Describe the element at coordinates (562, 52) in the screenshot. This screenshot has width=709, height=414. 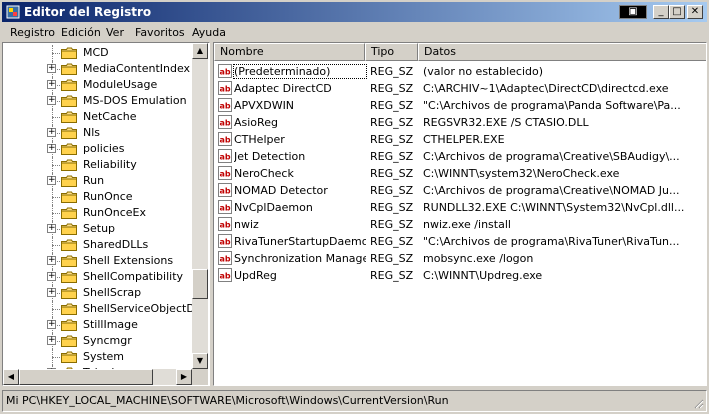
I see `column-header-datos: Datos` at that location.